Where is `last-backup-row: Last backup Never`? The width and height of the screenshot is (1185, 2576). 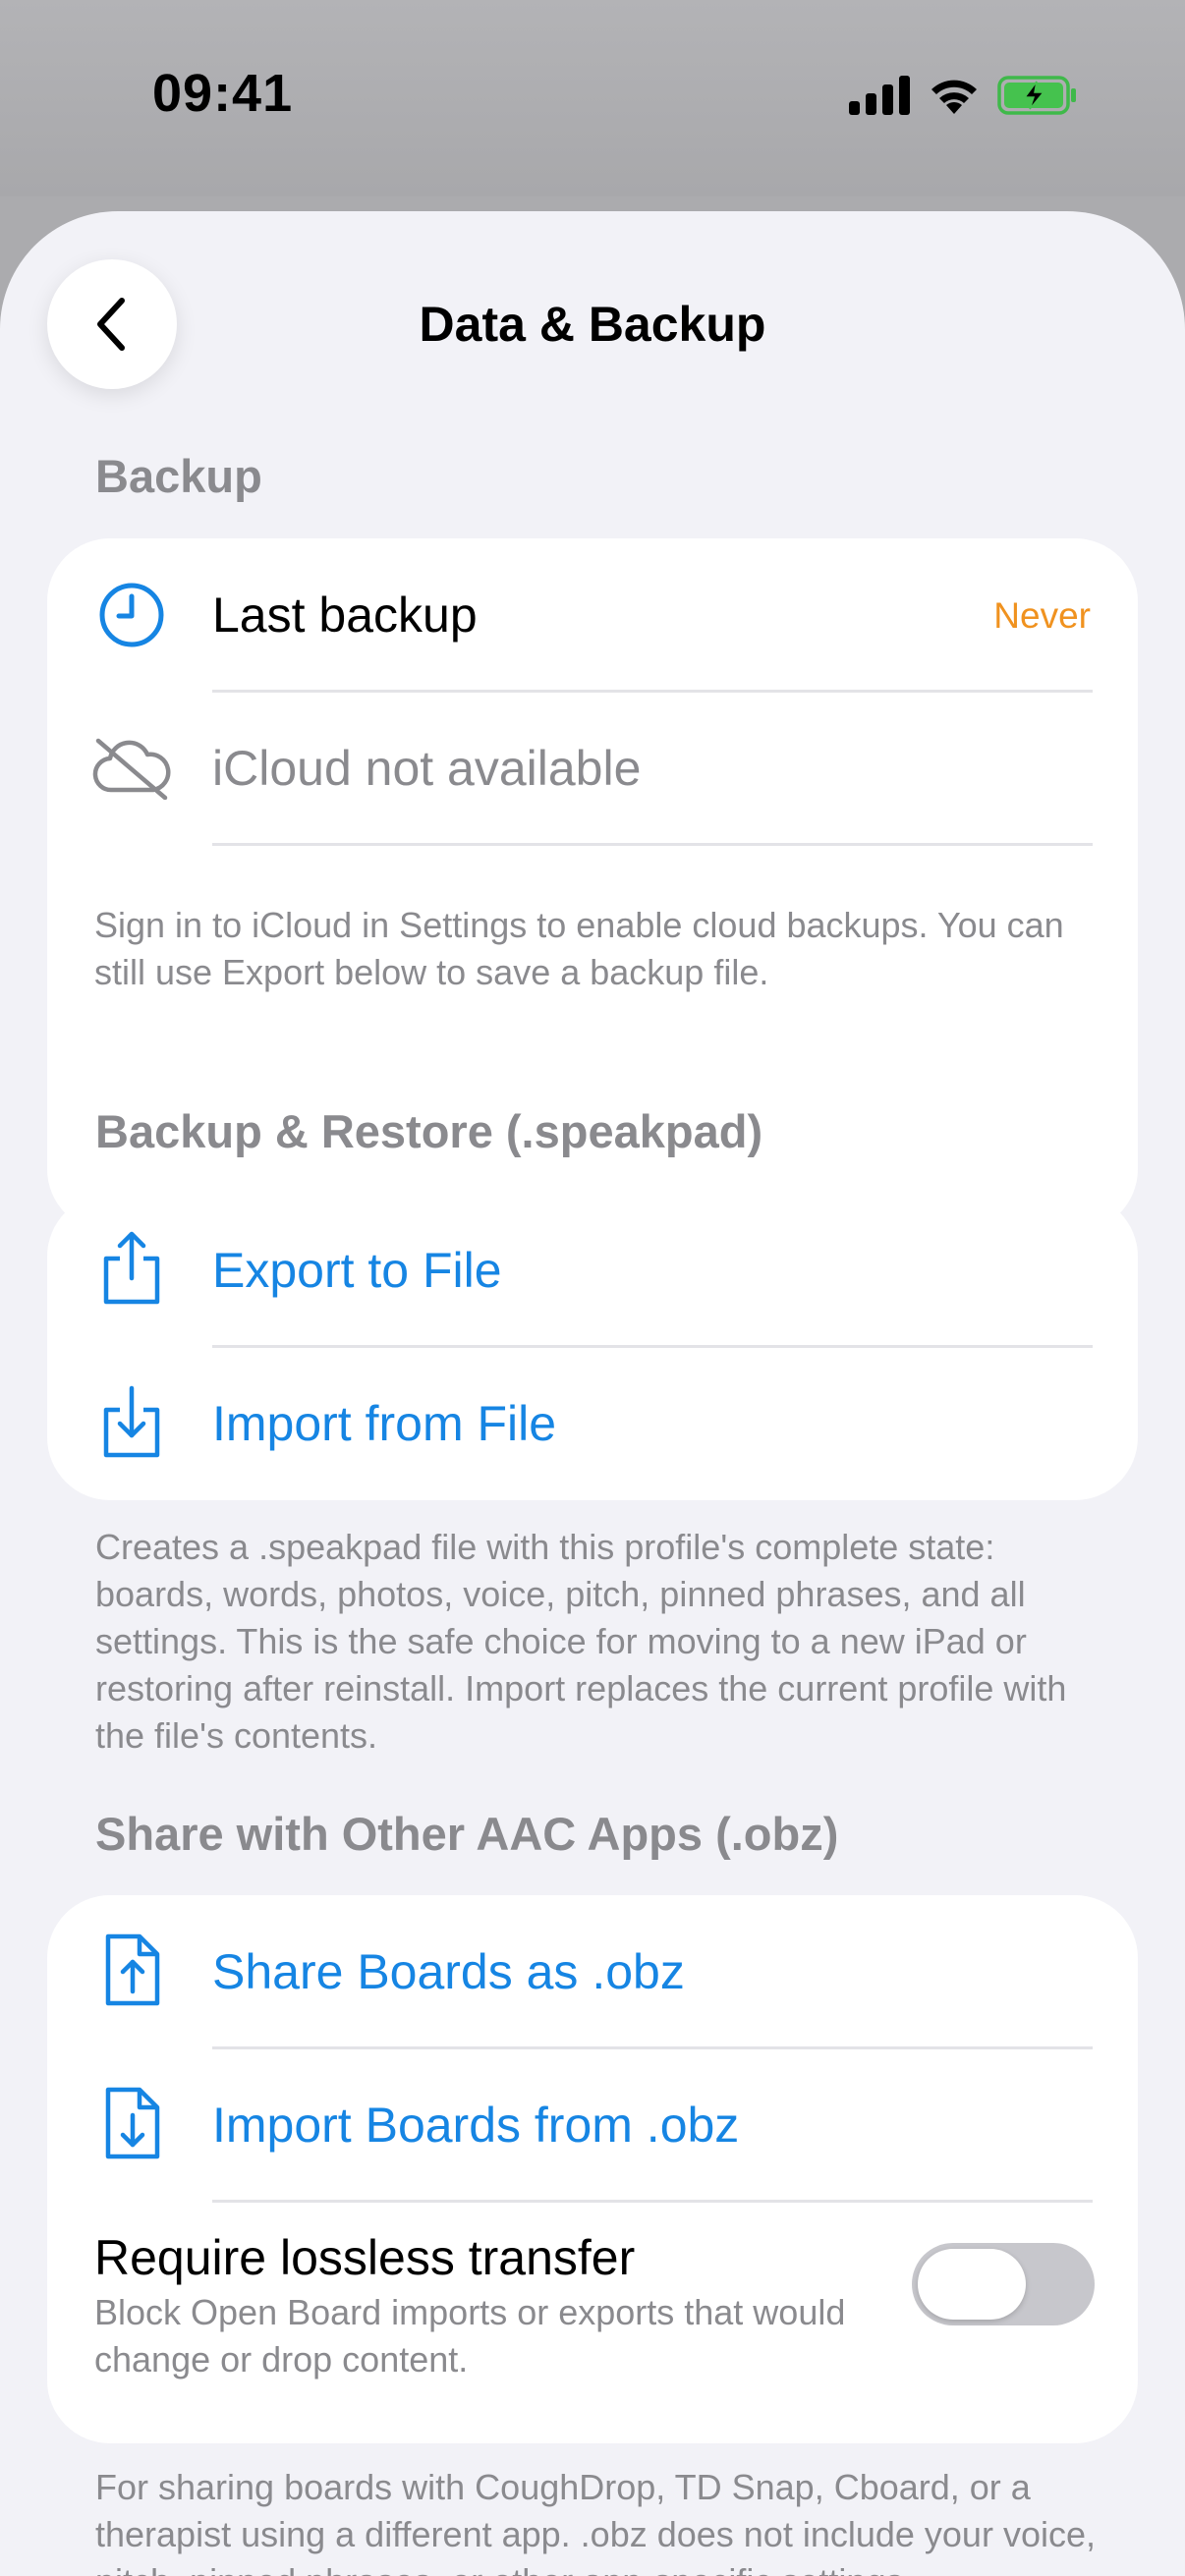 last-backup-row: Last backup Never is located at coordinates (592, 615).